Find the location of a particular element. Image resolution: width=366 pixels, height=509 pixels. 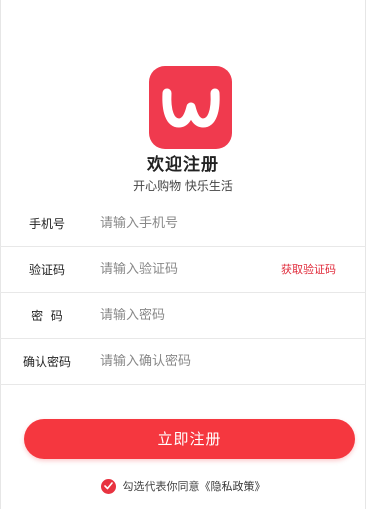

phone-row: 手机号 is located at coordinates (183, 224).